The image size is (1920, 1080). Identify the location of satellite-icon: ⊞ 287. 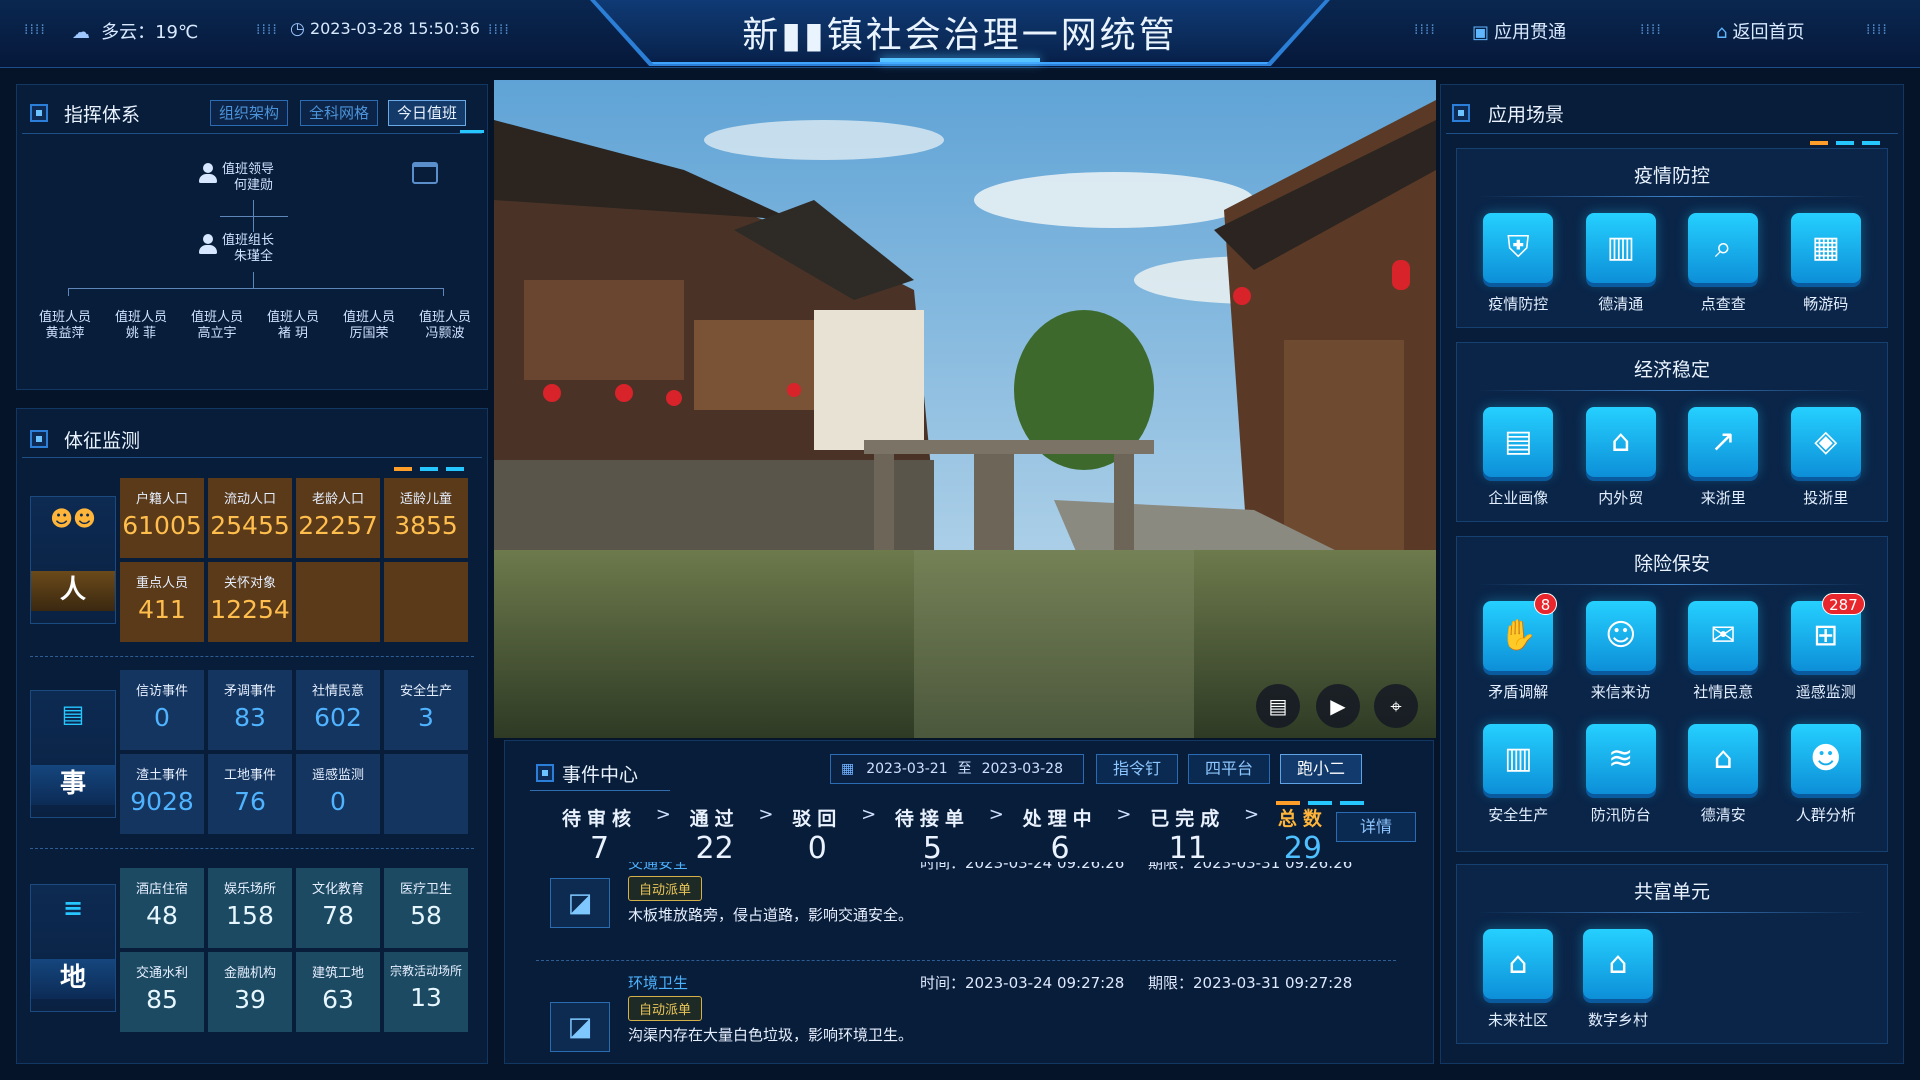
(1827, 632).